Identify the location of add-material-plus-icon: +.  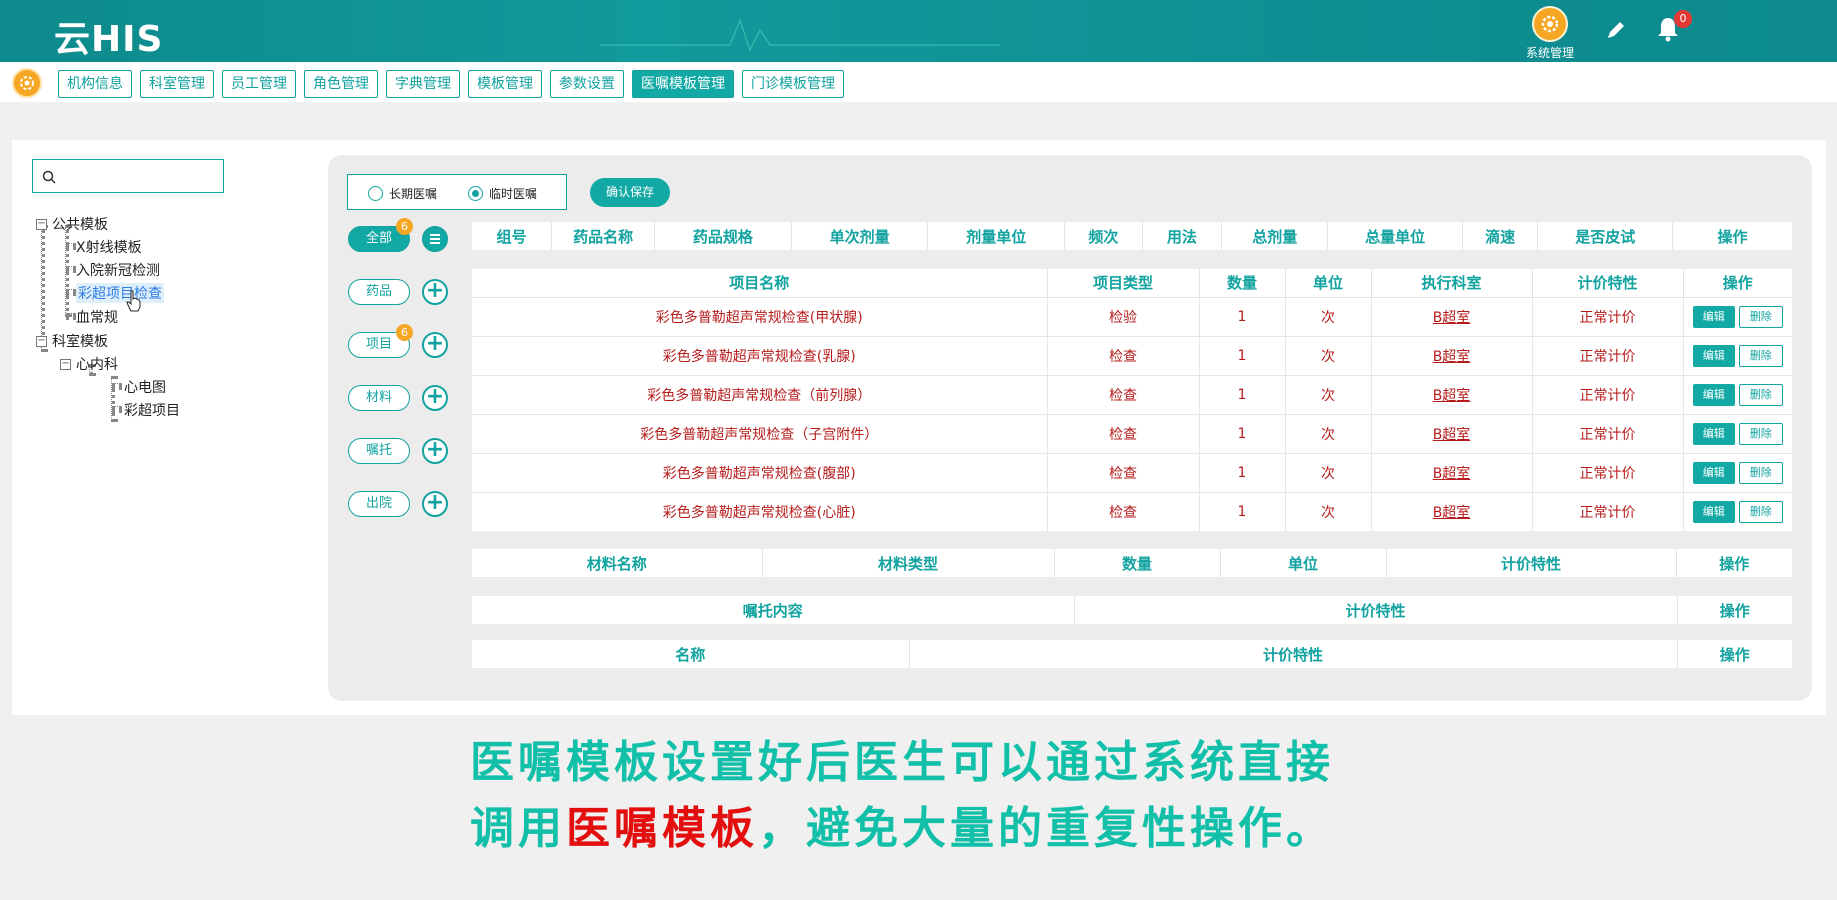
(435, 398).